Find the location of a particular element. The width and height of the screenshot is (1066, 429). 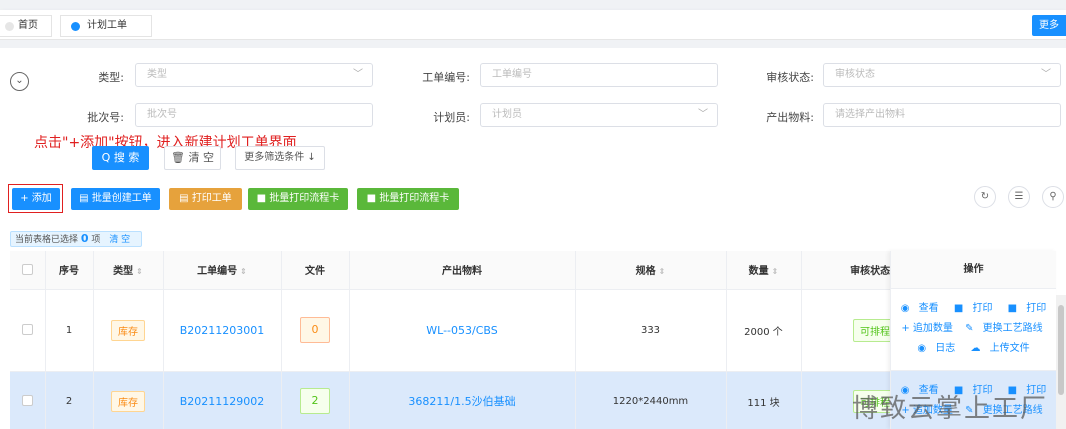

type-tag: 库存 is located at coordinates (128, 401).